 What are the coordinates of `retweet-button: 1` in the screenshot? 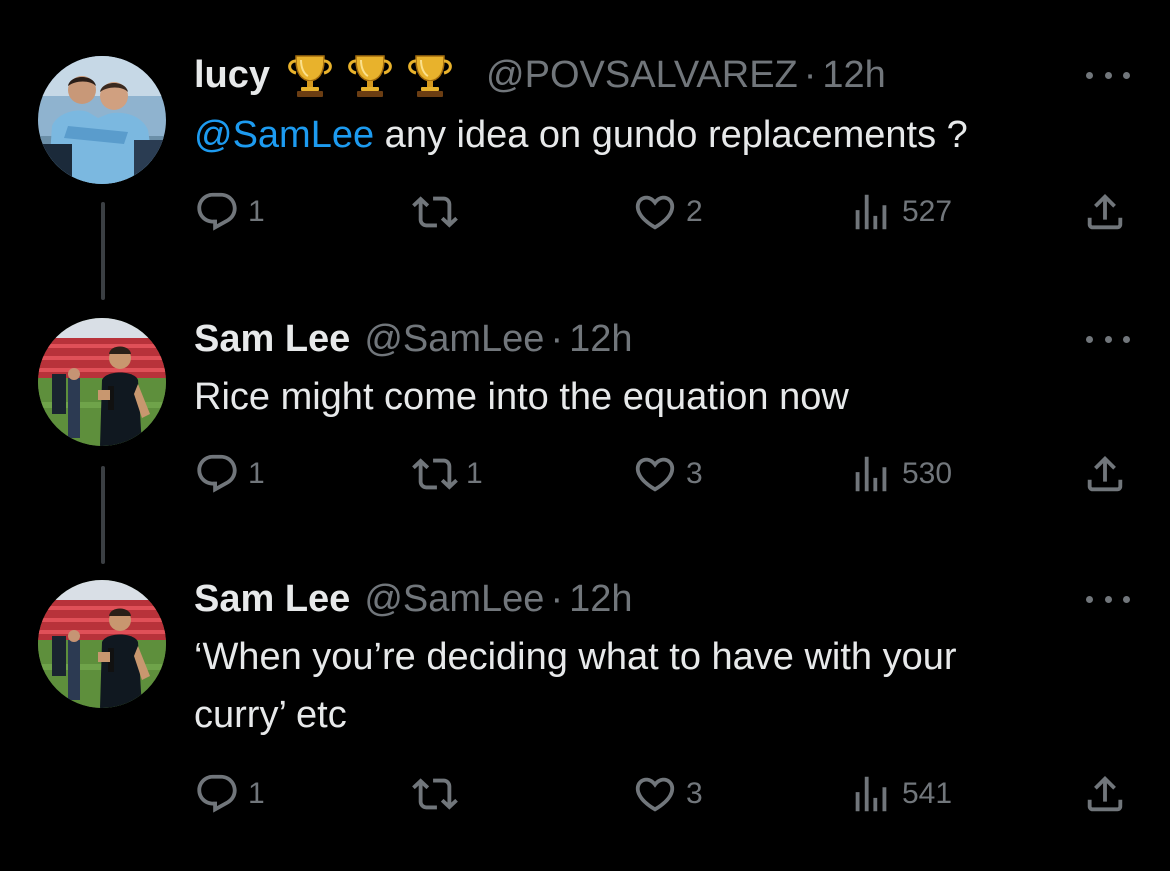 It's located at (447, 474).